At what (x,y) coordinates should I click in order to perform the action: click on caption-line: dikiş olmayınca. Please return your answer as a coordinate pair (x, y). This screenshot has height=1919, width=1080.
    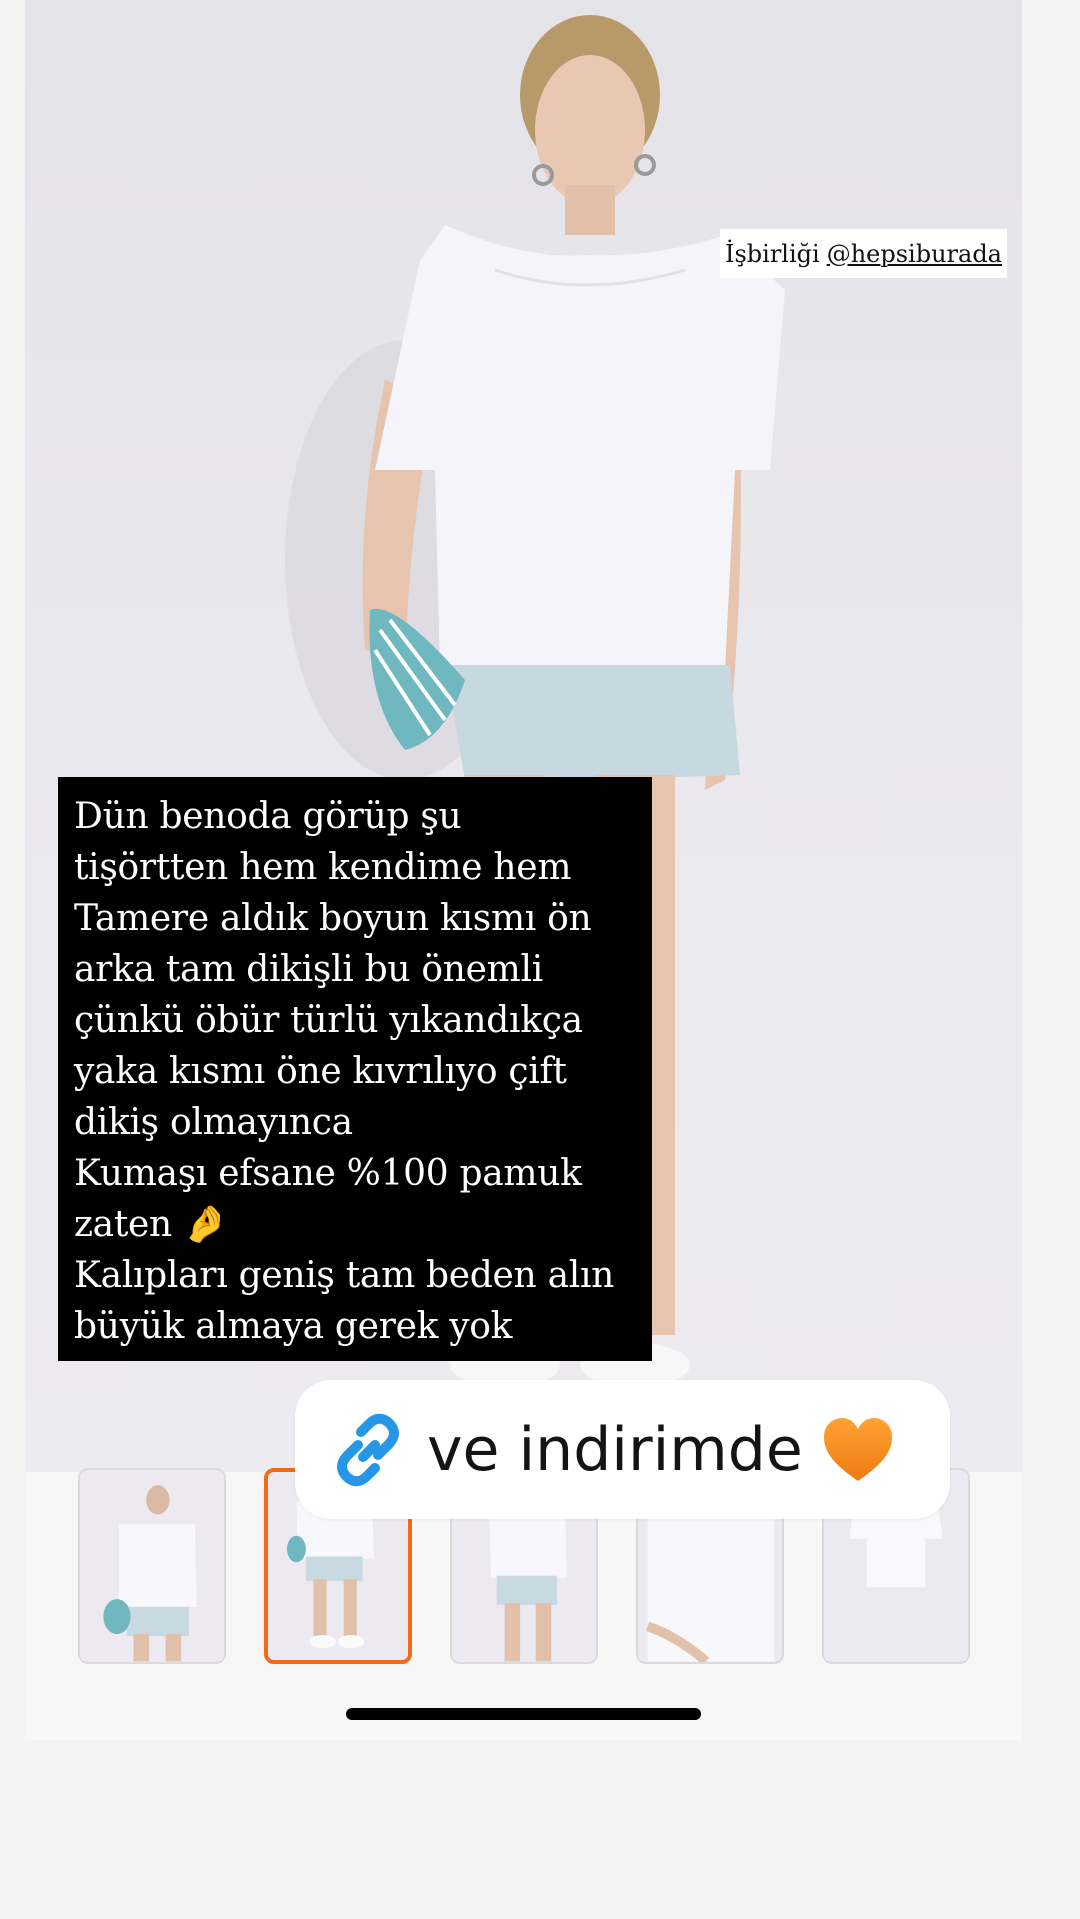
    Looking at the image, I should click on (213, 1122).